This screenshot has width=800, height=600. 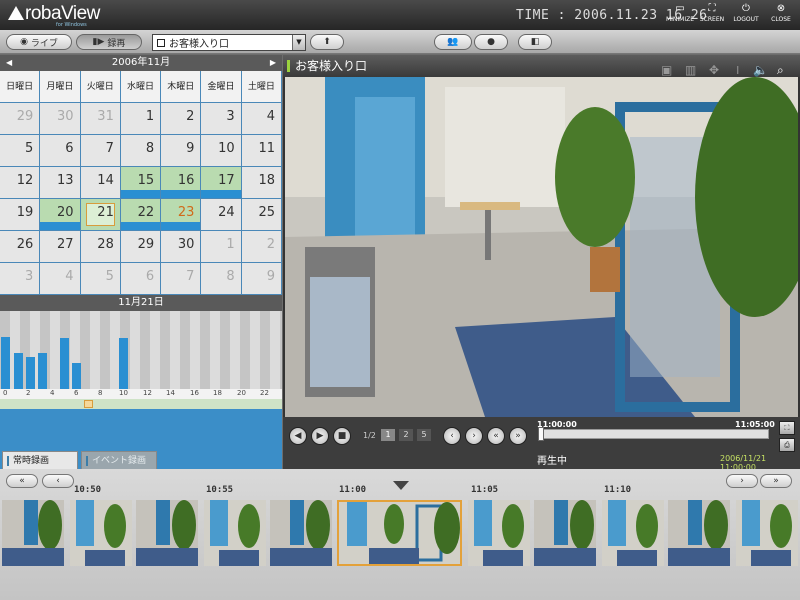 What do you see at coordinates (496, 436) in the screenshot?
I see `fast-rewind-button: «` at bounding box center [496, 436].